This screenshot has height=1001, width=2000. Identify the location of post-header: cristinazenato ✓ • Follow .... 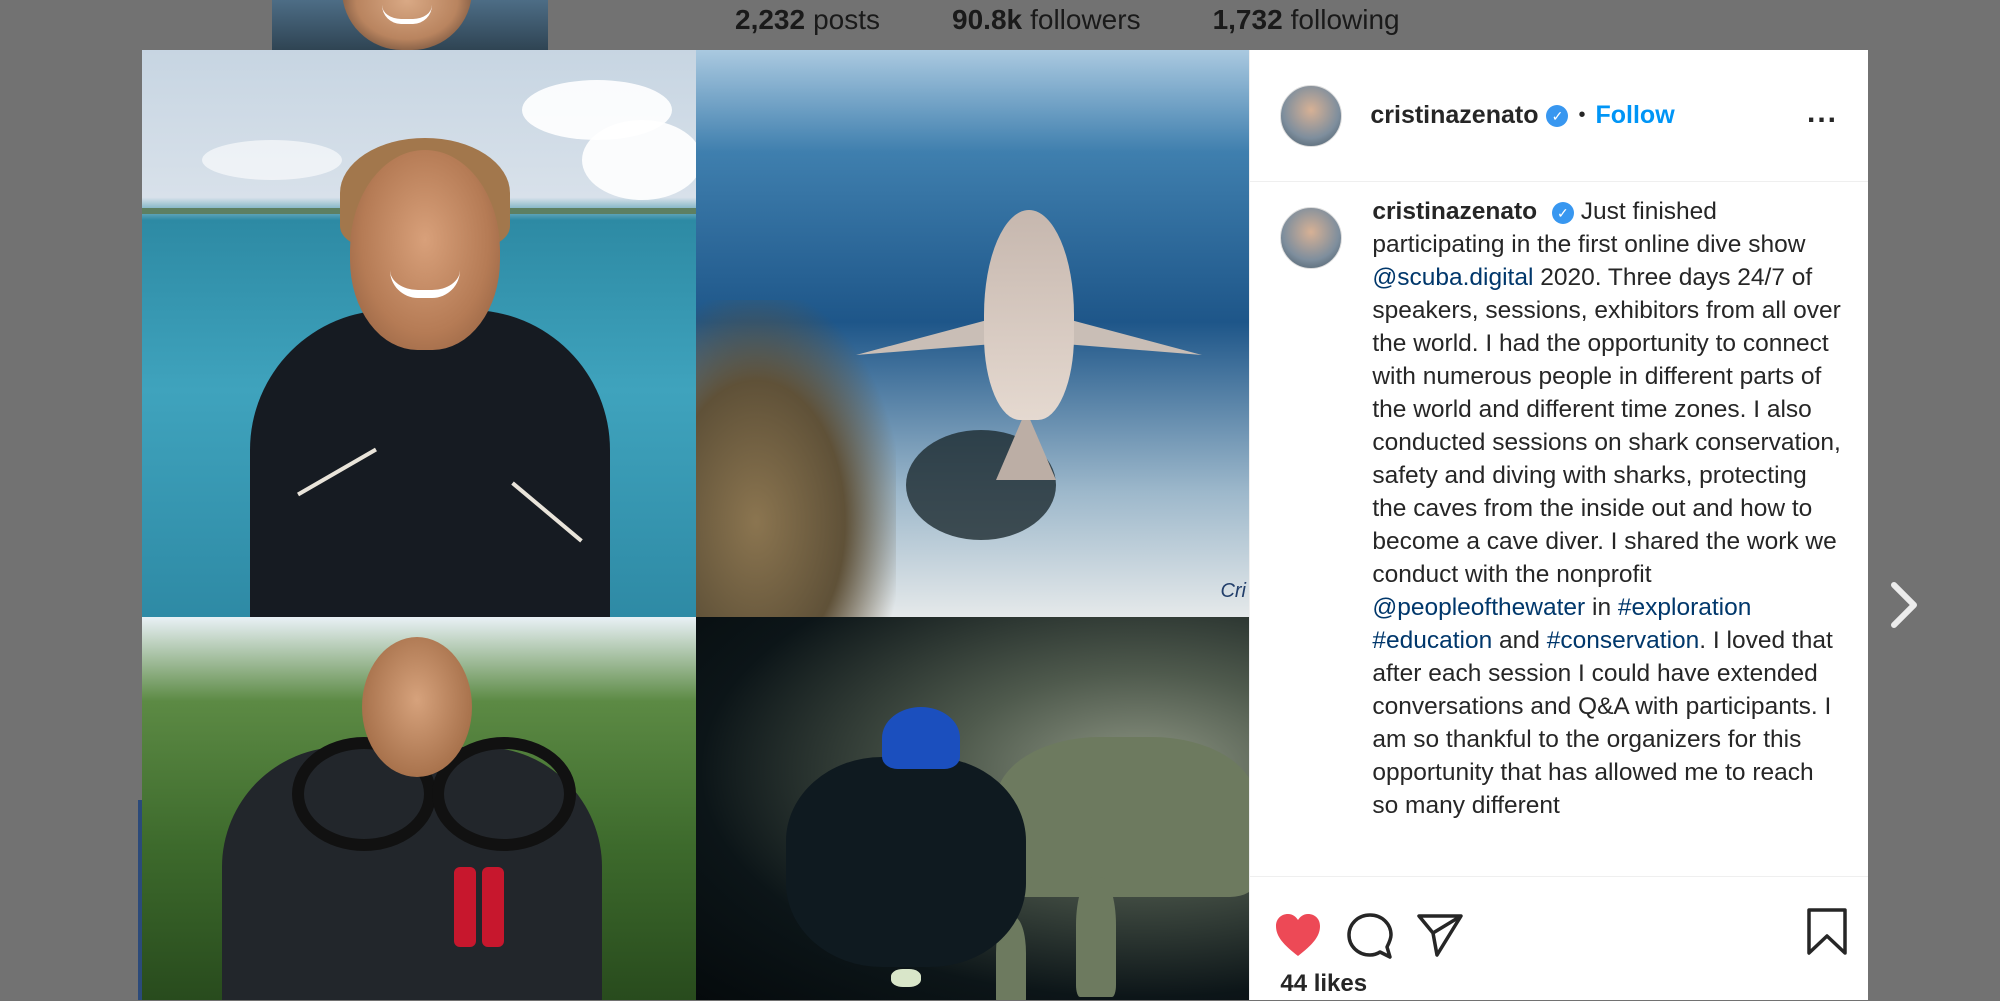
(1559, 116).